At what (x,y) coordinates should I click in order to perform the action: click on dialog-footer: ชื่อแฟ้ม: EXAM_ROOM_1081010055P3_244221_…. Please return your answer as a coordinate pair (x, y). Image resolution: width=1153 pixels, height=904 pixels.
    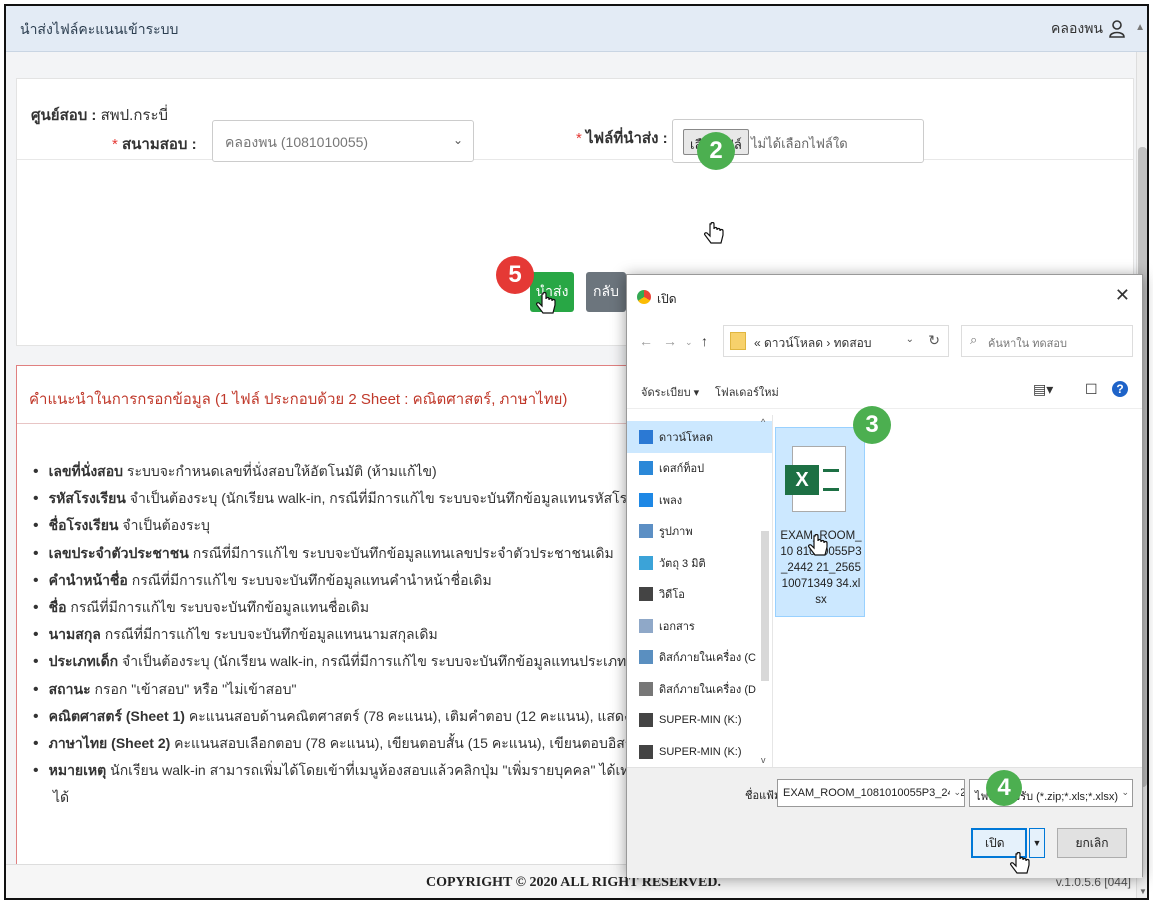
    Looking at the image, I should click on (884, 822).